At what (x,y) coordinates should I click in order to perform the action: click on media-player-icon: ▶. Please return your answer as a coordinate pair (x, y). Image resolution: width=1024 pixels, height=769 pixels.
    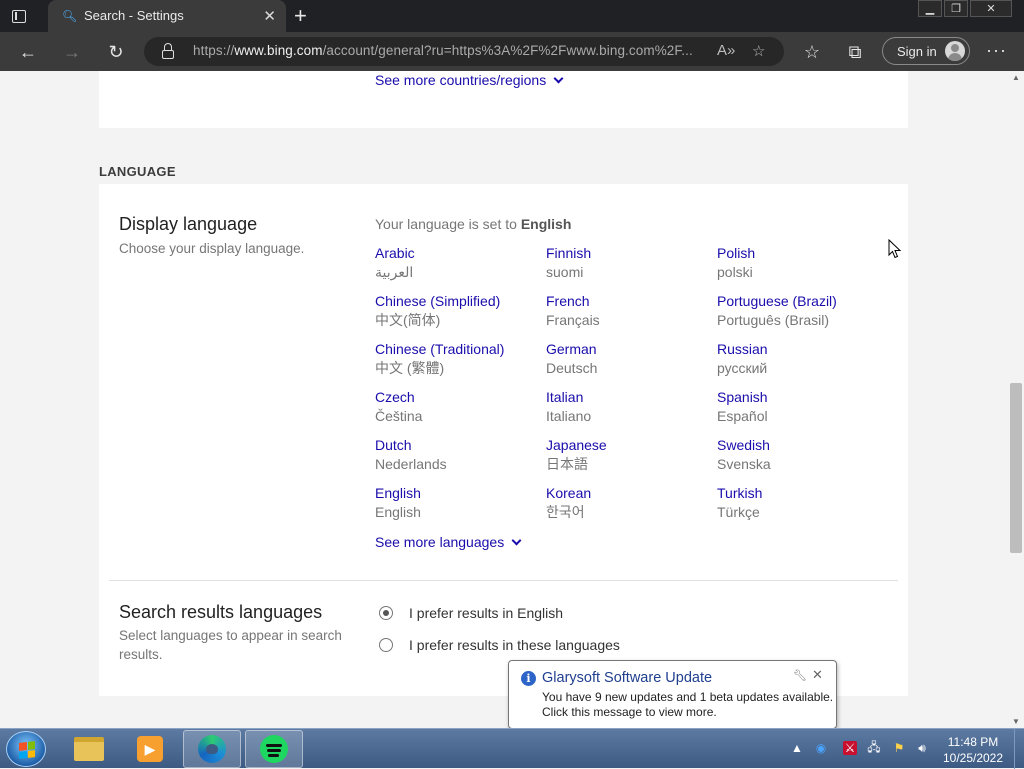
    Looking at the image, I should click on (150, 749).